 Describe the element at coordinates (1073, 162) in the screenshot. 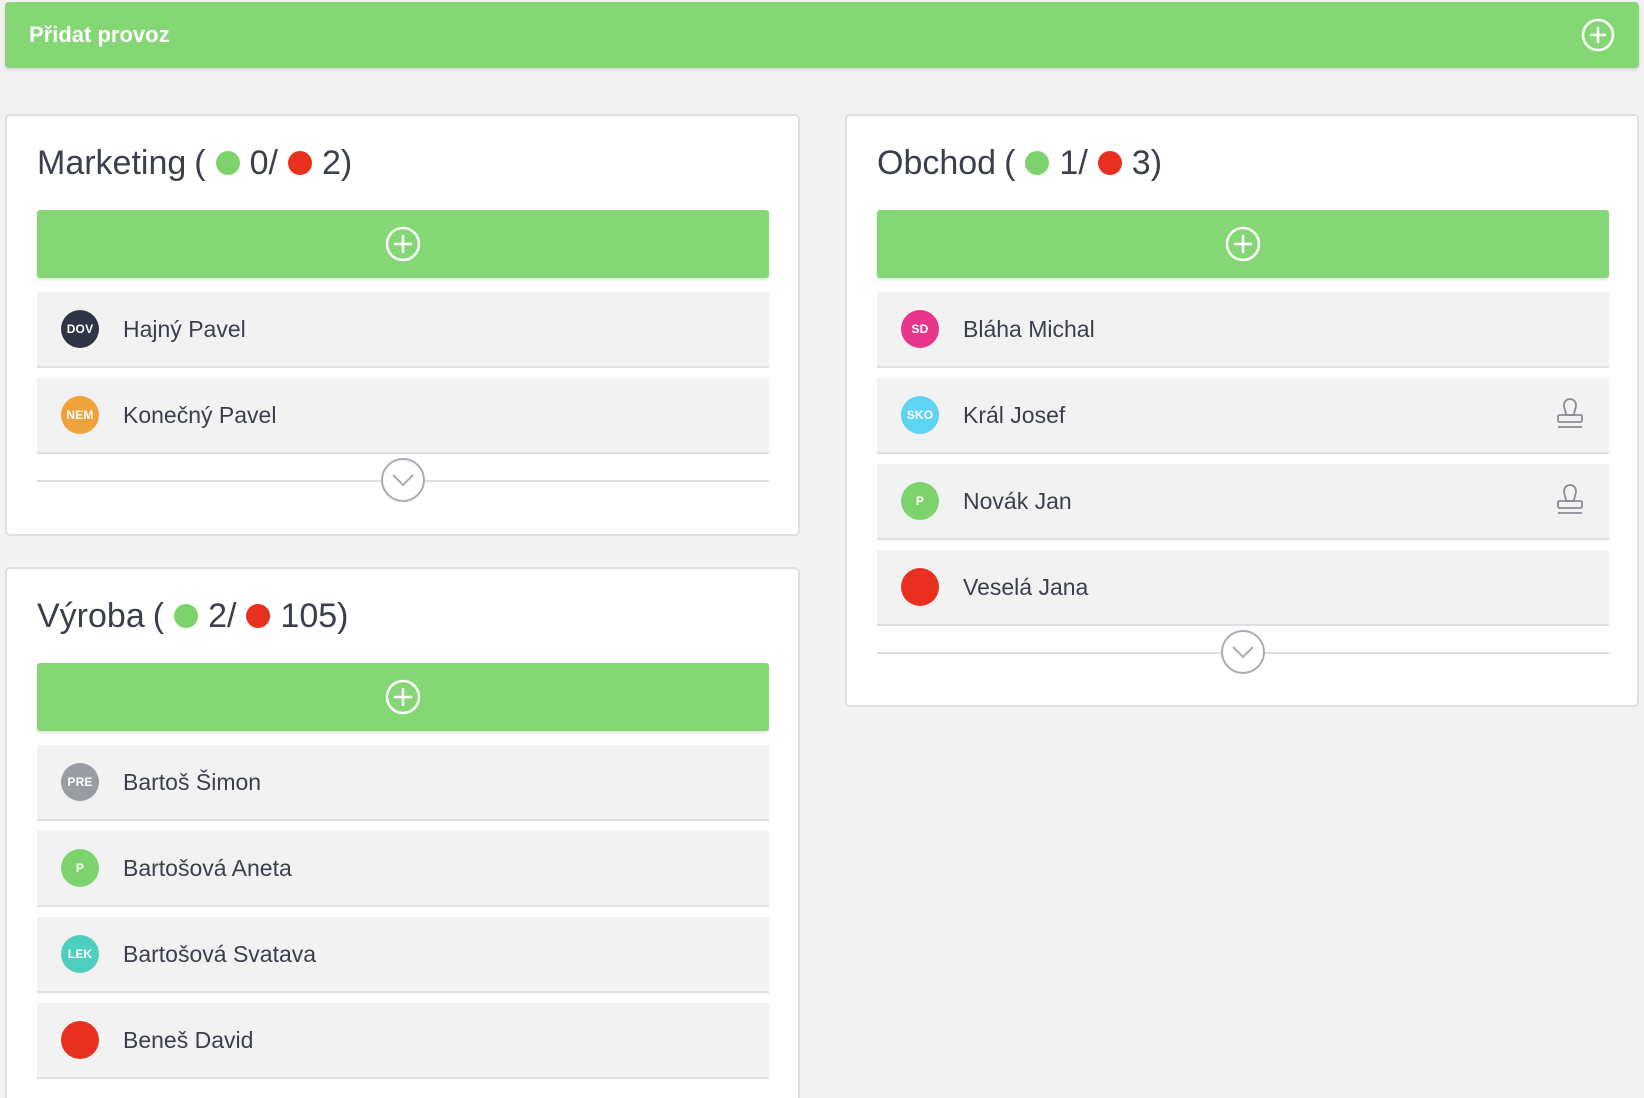

I see `green-count: 1/` at that location.